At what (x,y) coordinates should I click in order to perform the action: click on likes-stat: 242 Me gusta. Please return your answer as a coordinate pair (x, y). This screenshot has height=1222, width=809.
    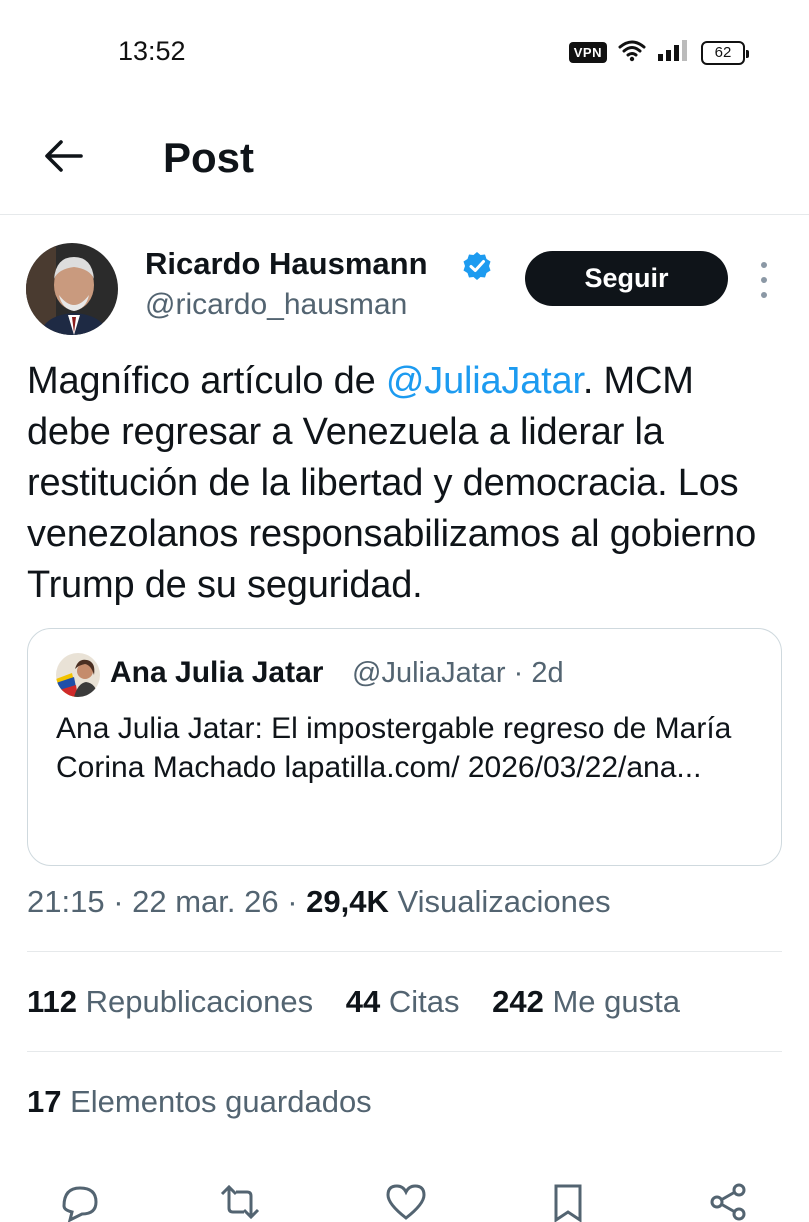
    Looking at the image, I should click on (586, 1001).